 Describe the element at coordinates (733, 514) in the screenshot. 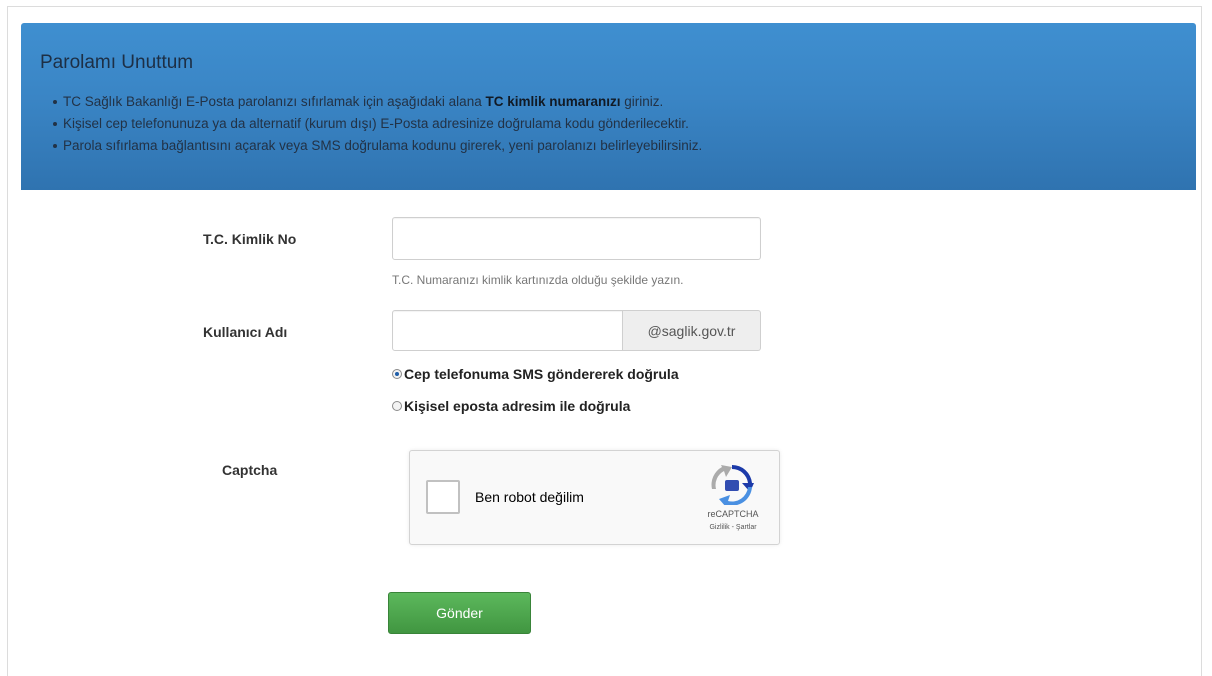

I see `recaptcha-brand: reCAPTCHA` at that location.